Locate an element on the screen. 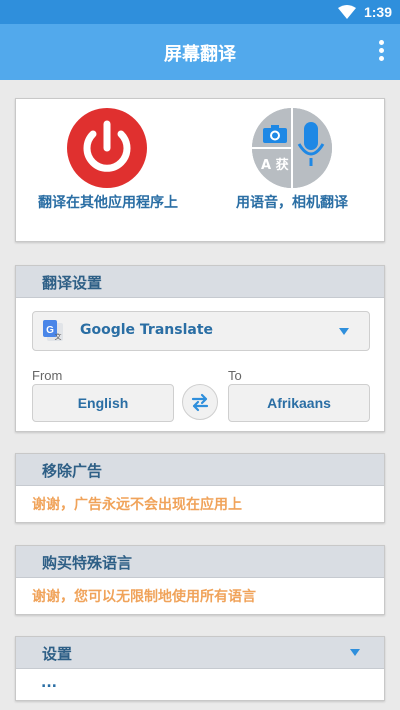 This screenshot has height=710, width=400. google-translate-icon: G 文 is located at coordinates (53, 330).